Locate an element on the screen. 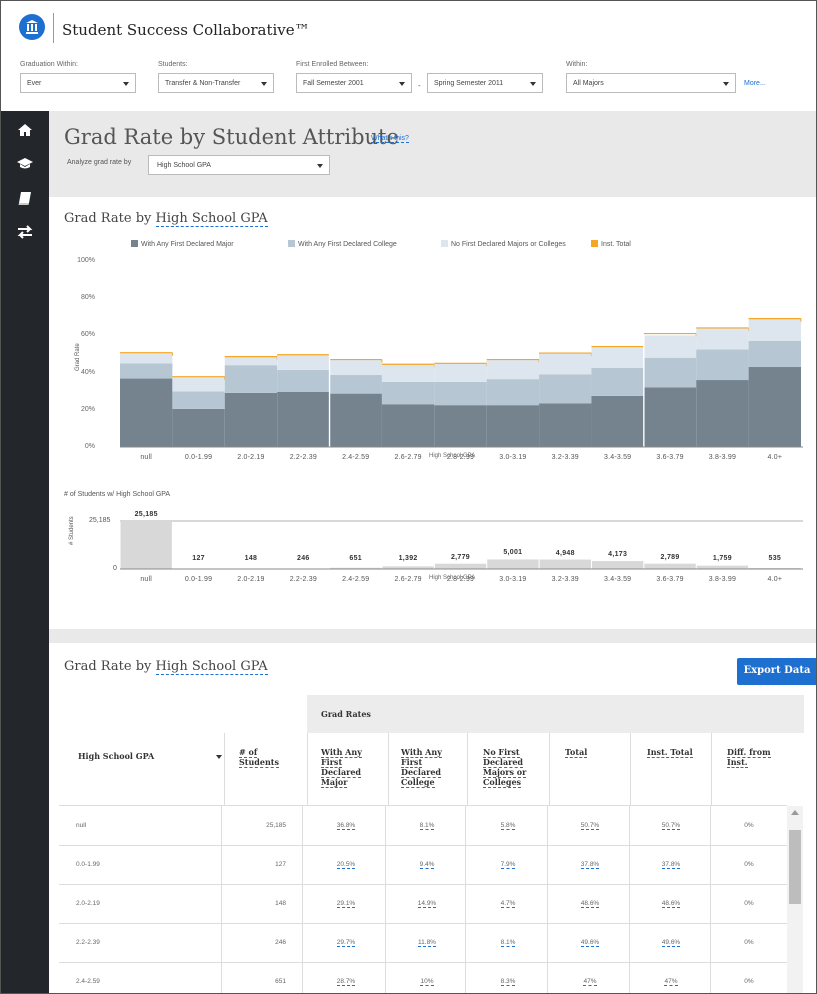  app-title: Student Success Collaborative™ is located at coordinates (186, 30).